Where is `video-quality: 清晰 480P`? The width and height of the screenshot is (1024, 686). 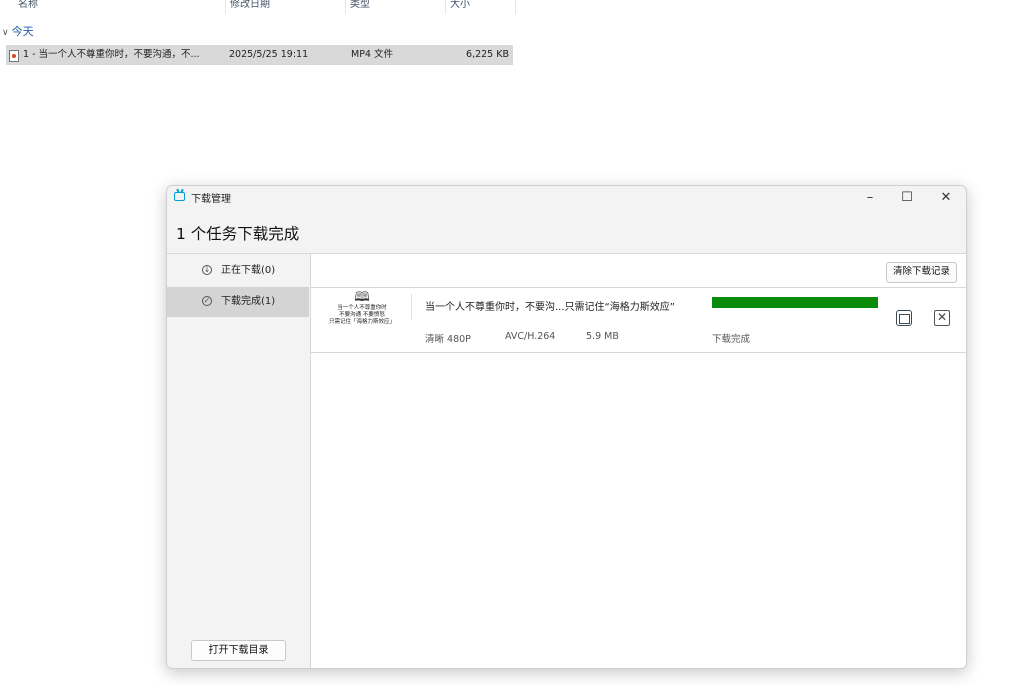 video-quality: 清晰 480P is located at coordinates (448, 339).